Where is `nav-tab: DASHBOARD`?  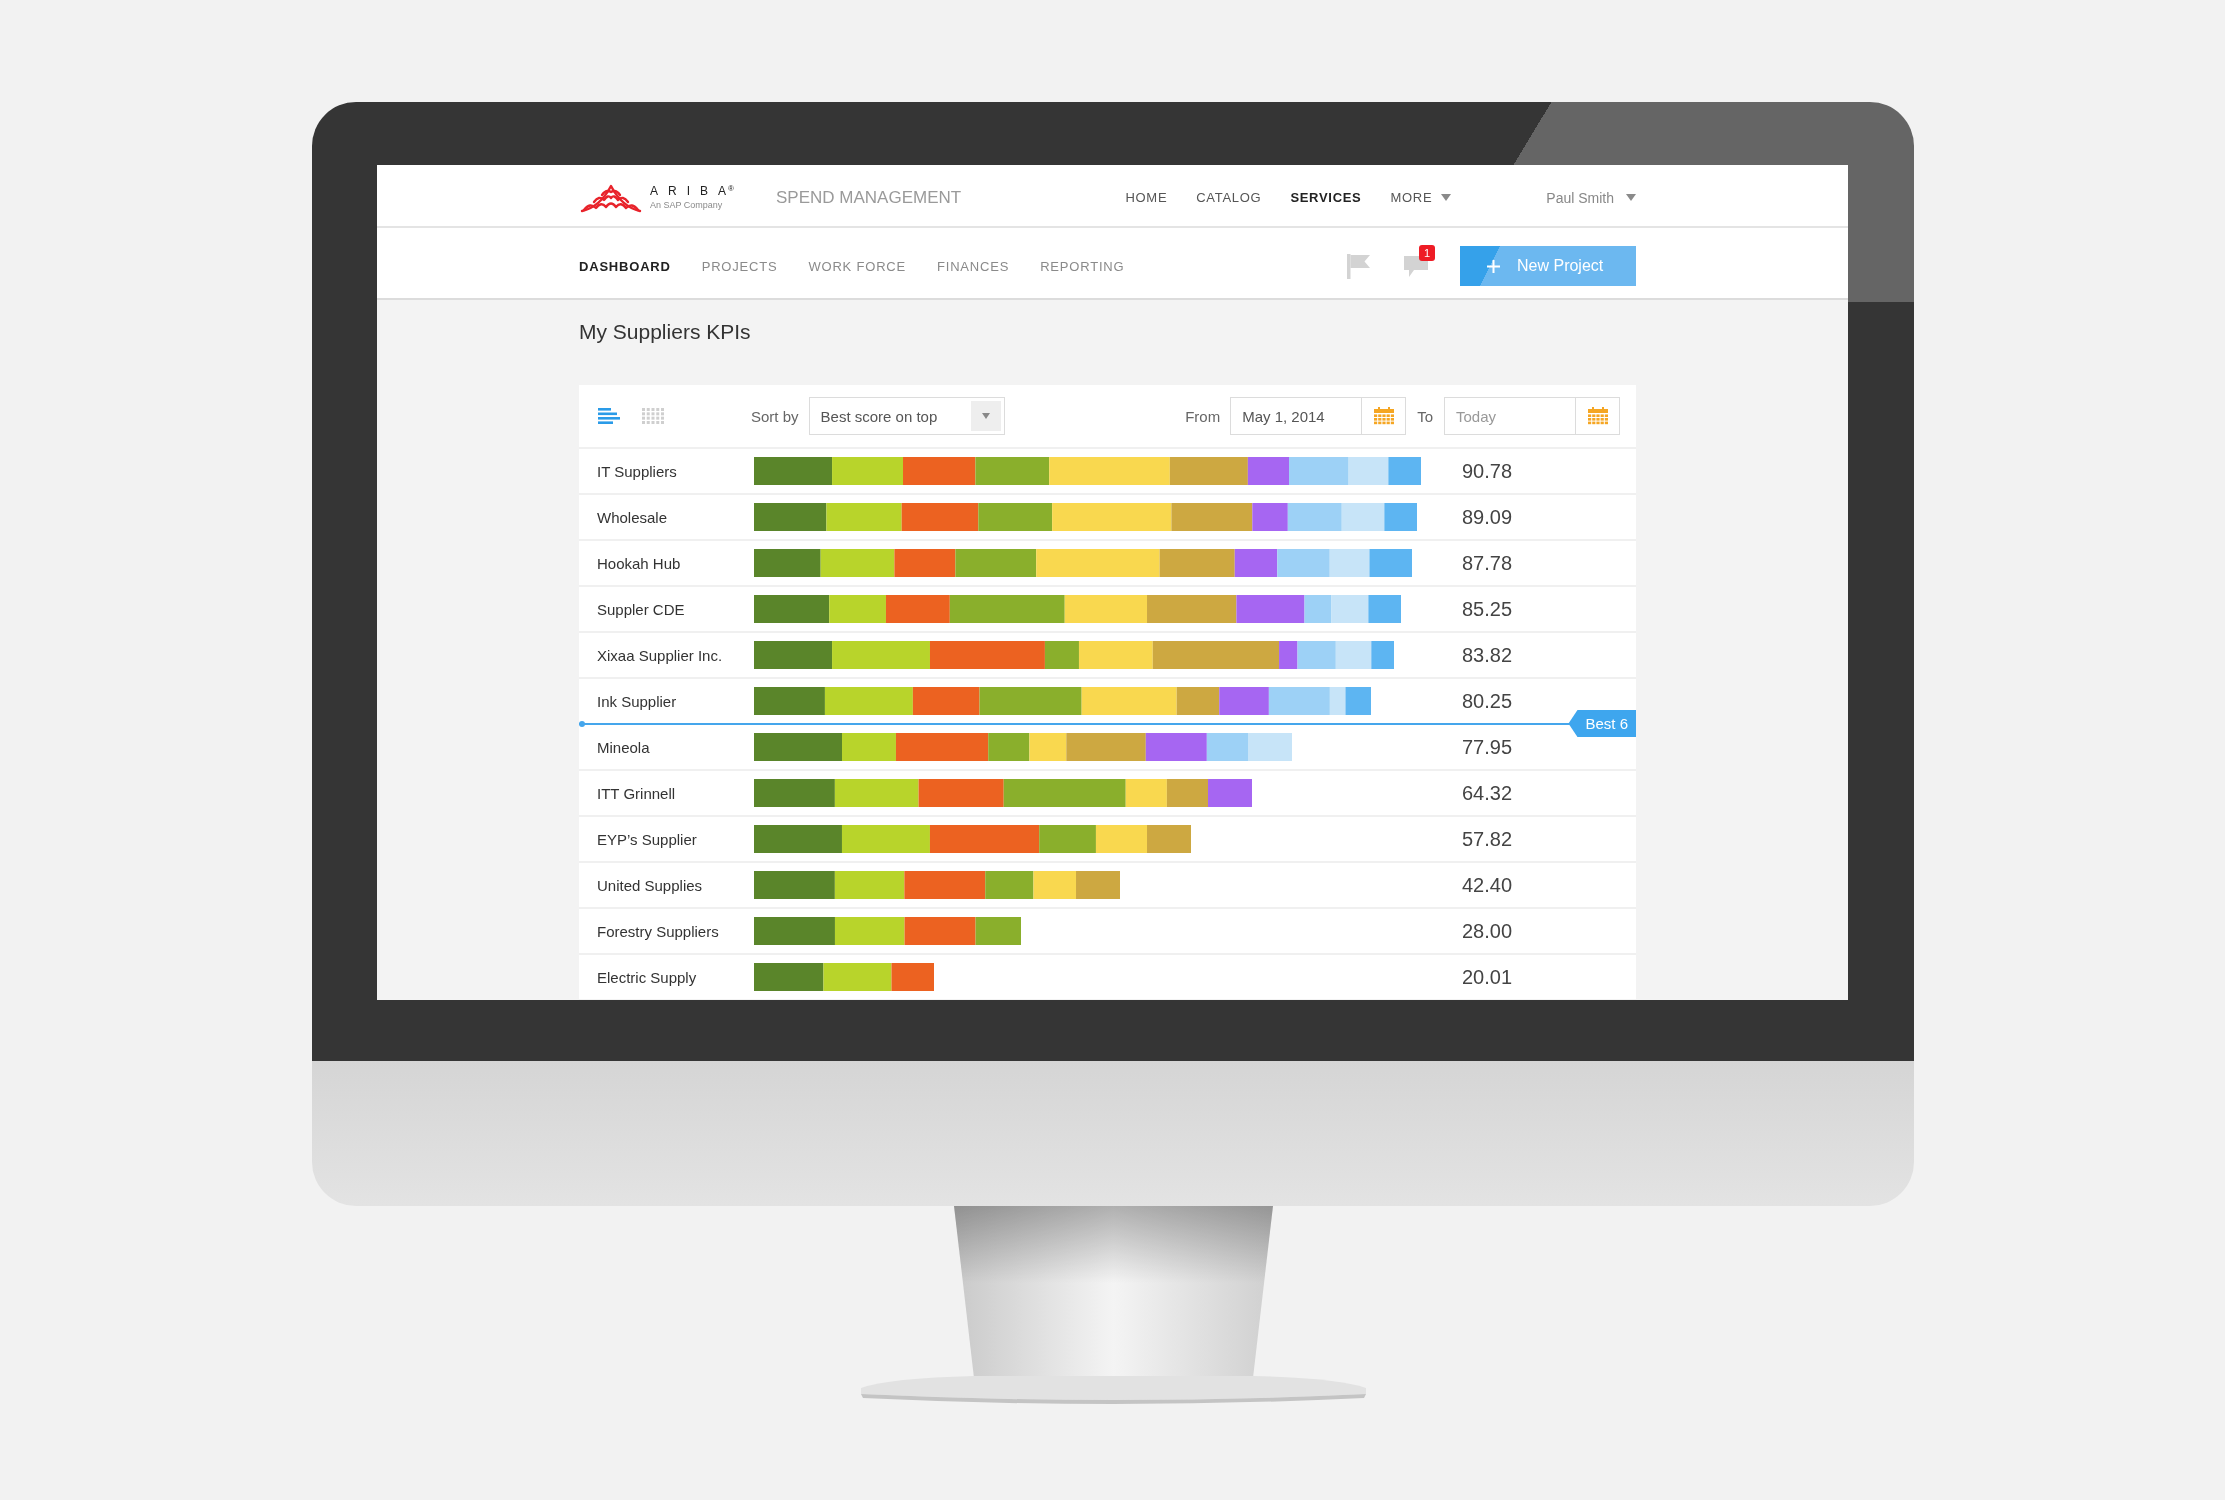
nav-tab: DASHBOARD is located at coordinates (625, 266).